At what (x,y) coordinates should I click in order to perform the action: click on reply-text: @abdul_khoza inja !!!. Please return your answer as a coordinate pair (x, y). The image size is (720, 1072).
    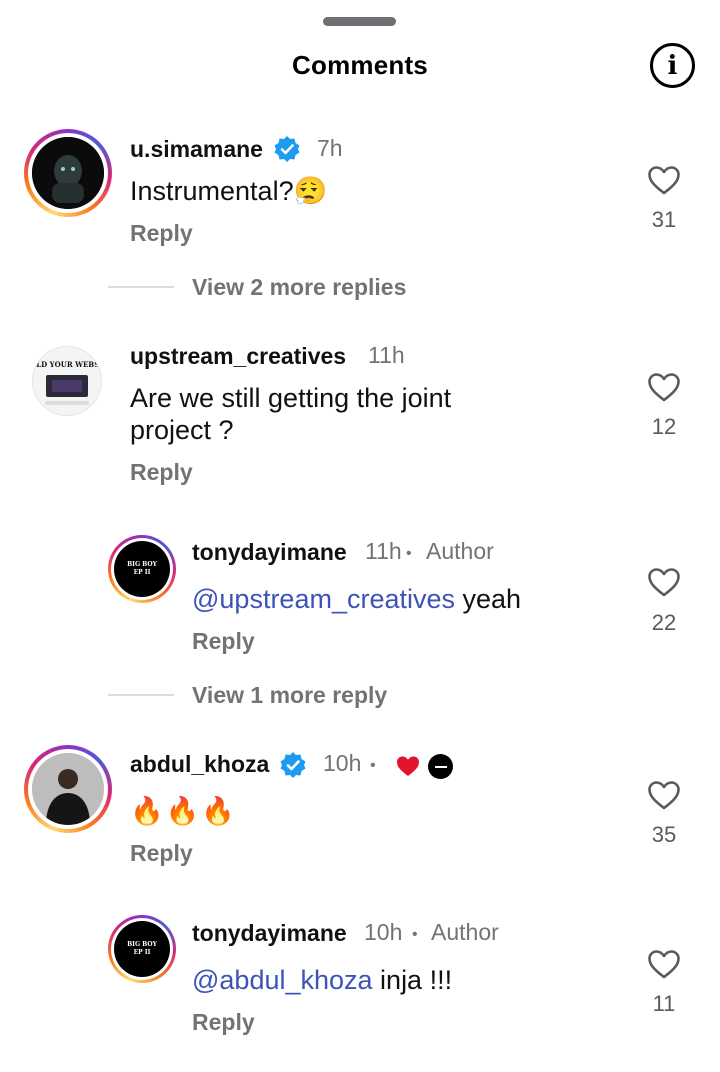
    Looking at the image, I should click on (322, 980).